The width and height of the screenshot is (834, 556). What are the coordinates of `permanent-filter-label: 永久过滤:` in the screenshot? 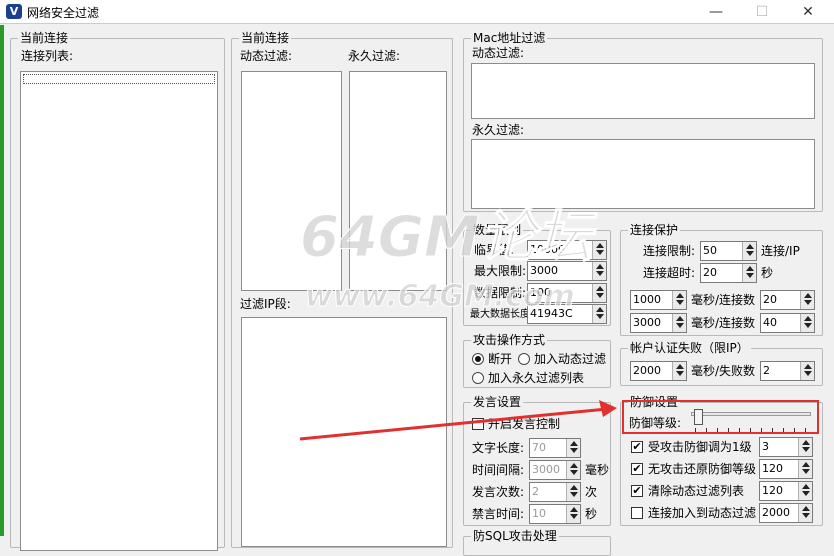 It's located at (374, 56).